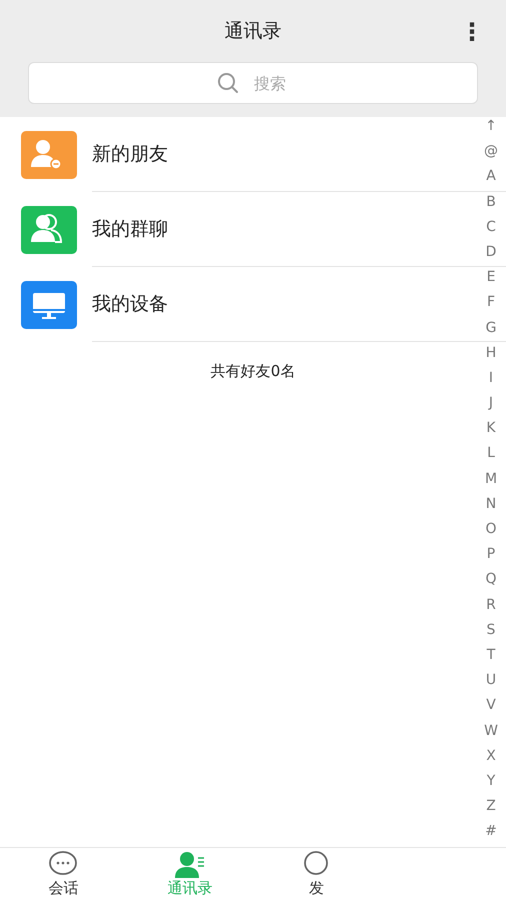 The width and height of the screenshot is (506, 900). Describe the element at coordinates (491, 831) in the screenshot. I see `index-letter: #` at that location.